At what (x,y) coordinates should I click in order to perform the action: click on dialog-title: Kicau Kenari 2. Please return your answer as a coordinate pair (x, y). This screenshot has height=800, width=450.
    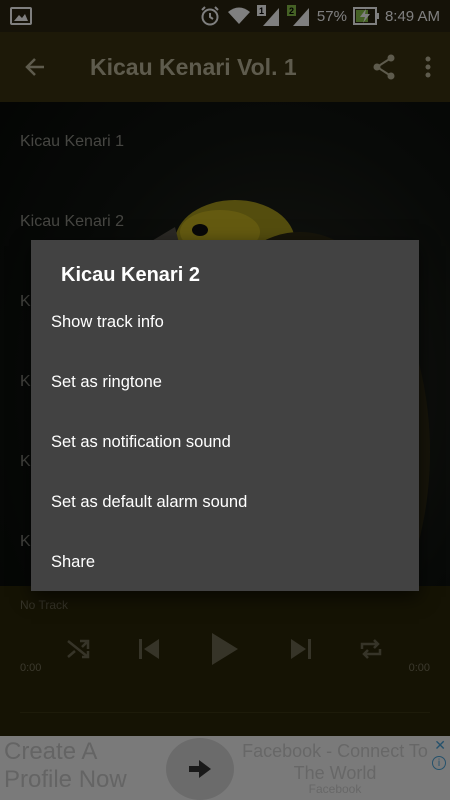
    Looking at the image, I should click on (130, 275).